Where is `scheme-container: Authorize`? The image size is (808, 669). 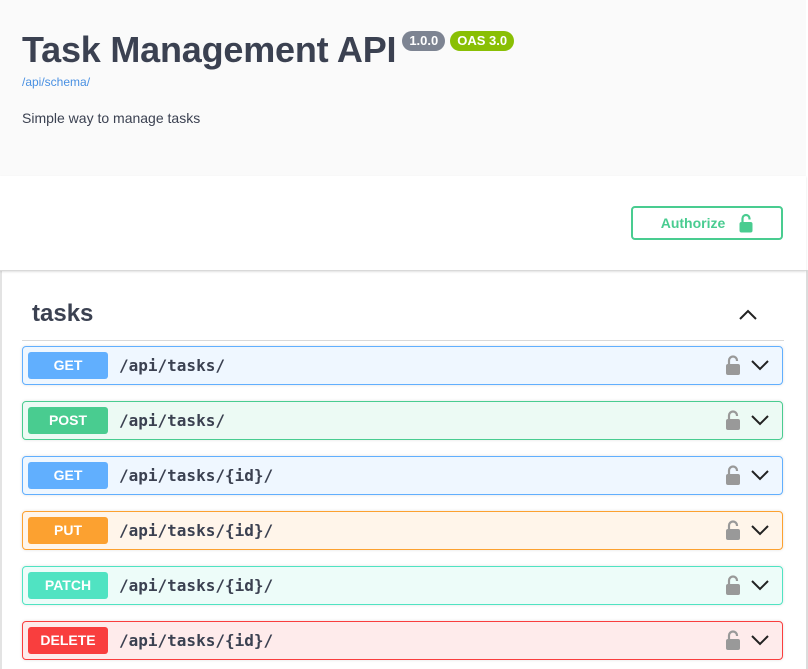 scheme-container: Authorize is located at coordinates (403, 223).